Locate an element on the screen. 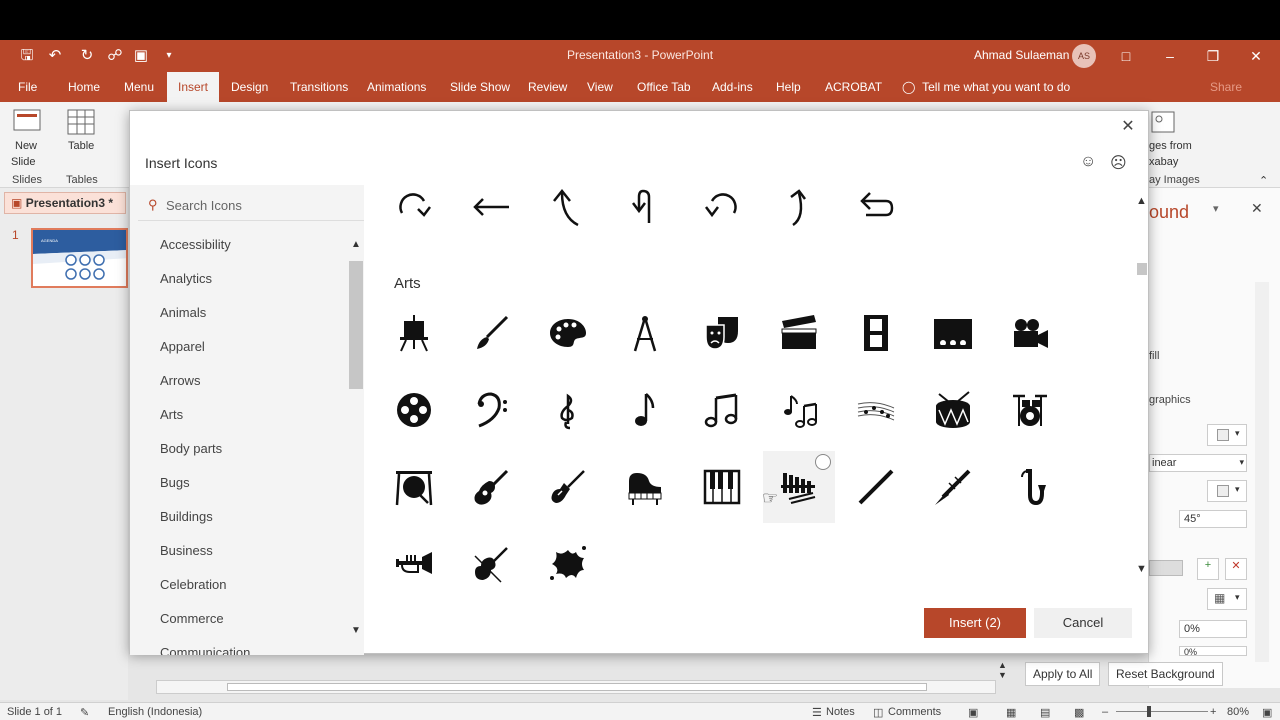 The width and height of the screenshot is (1280, 720). tab-slide-show: Slide Show is located at coordinates (480, 87).